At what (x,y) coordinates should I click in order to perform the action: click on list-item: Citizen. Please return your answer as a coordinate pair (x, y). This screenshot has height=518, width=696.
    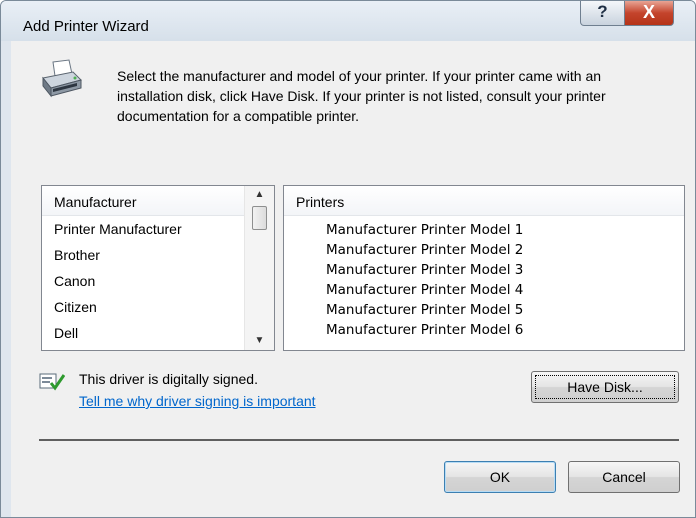
    Looking at the image, I should click on (143, 307).